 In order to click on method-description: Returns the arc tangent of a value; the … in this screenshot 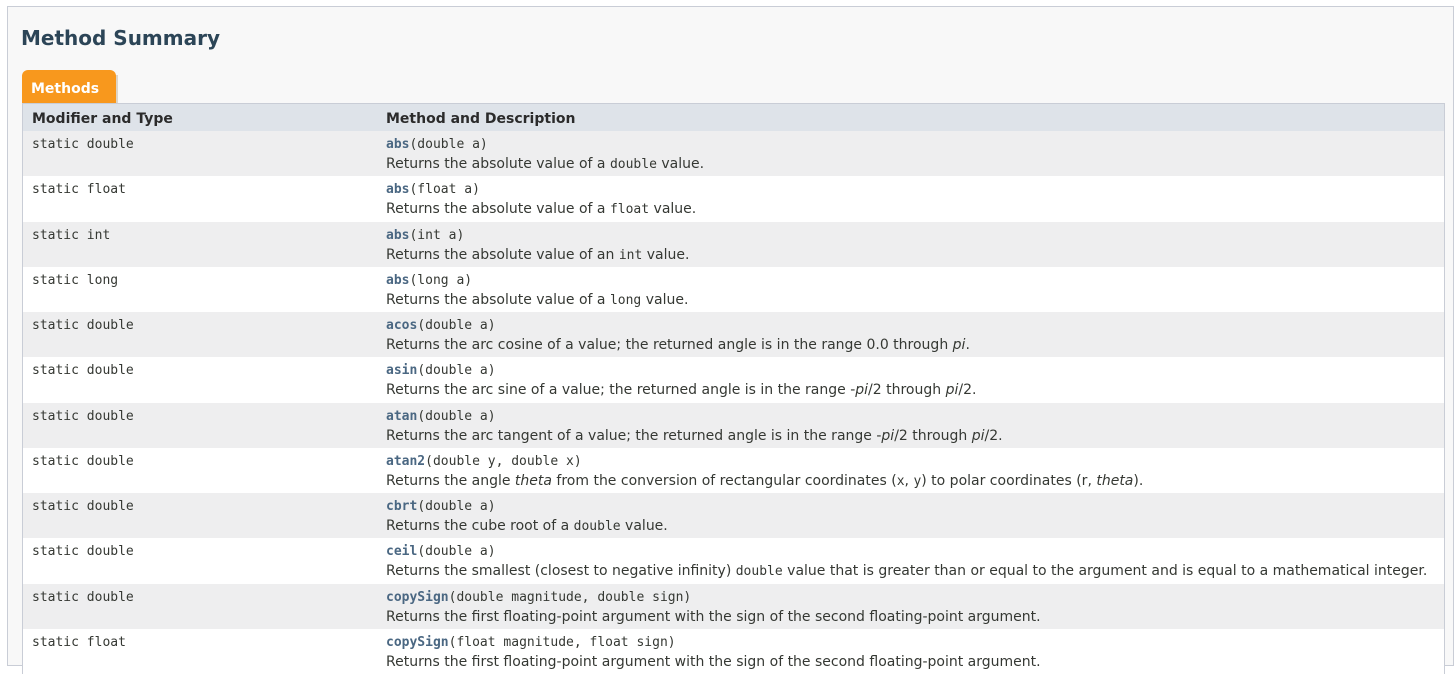, I will do `click(694, 436)`.